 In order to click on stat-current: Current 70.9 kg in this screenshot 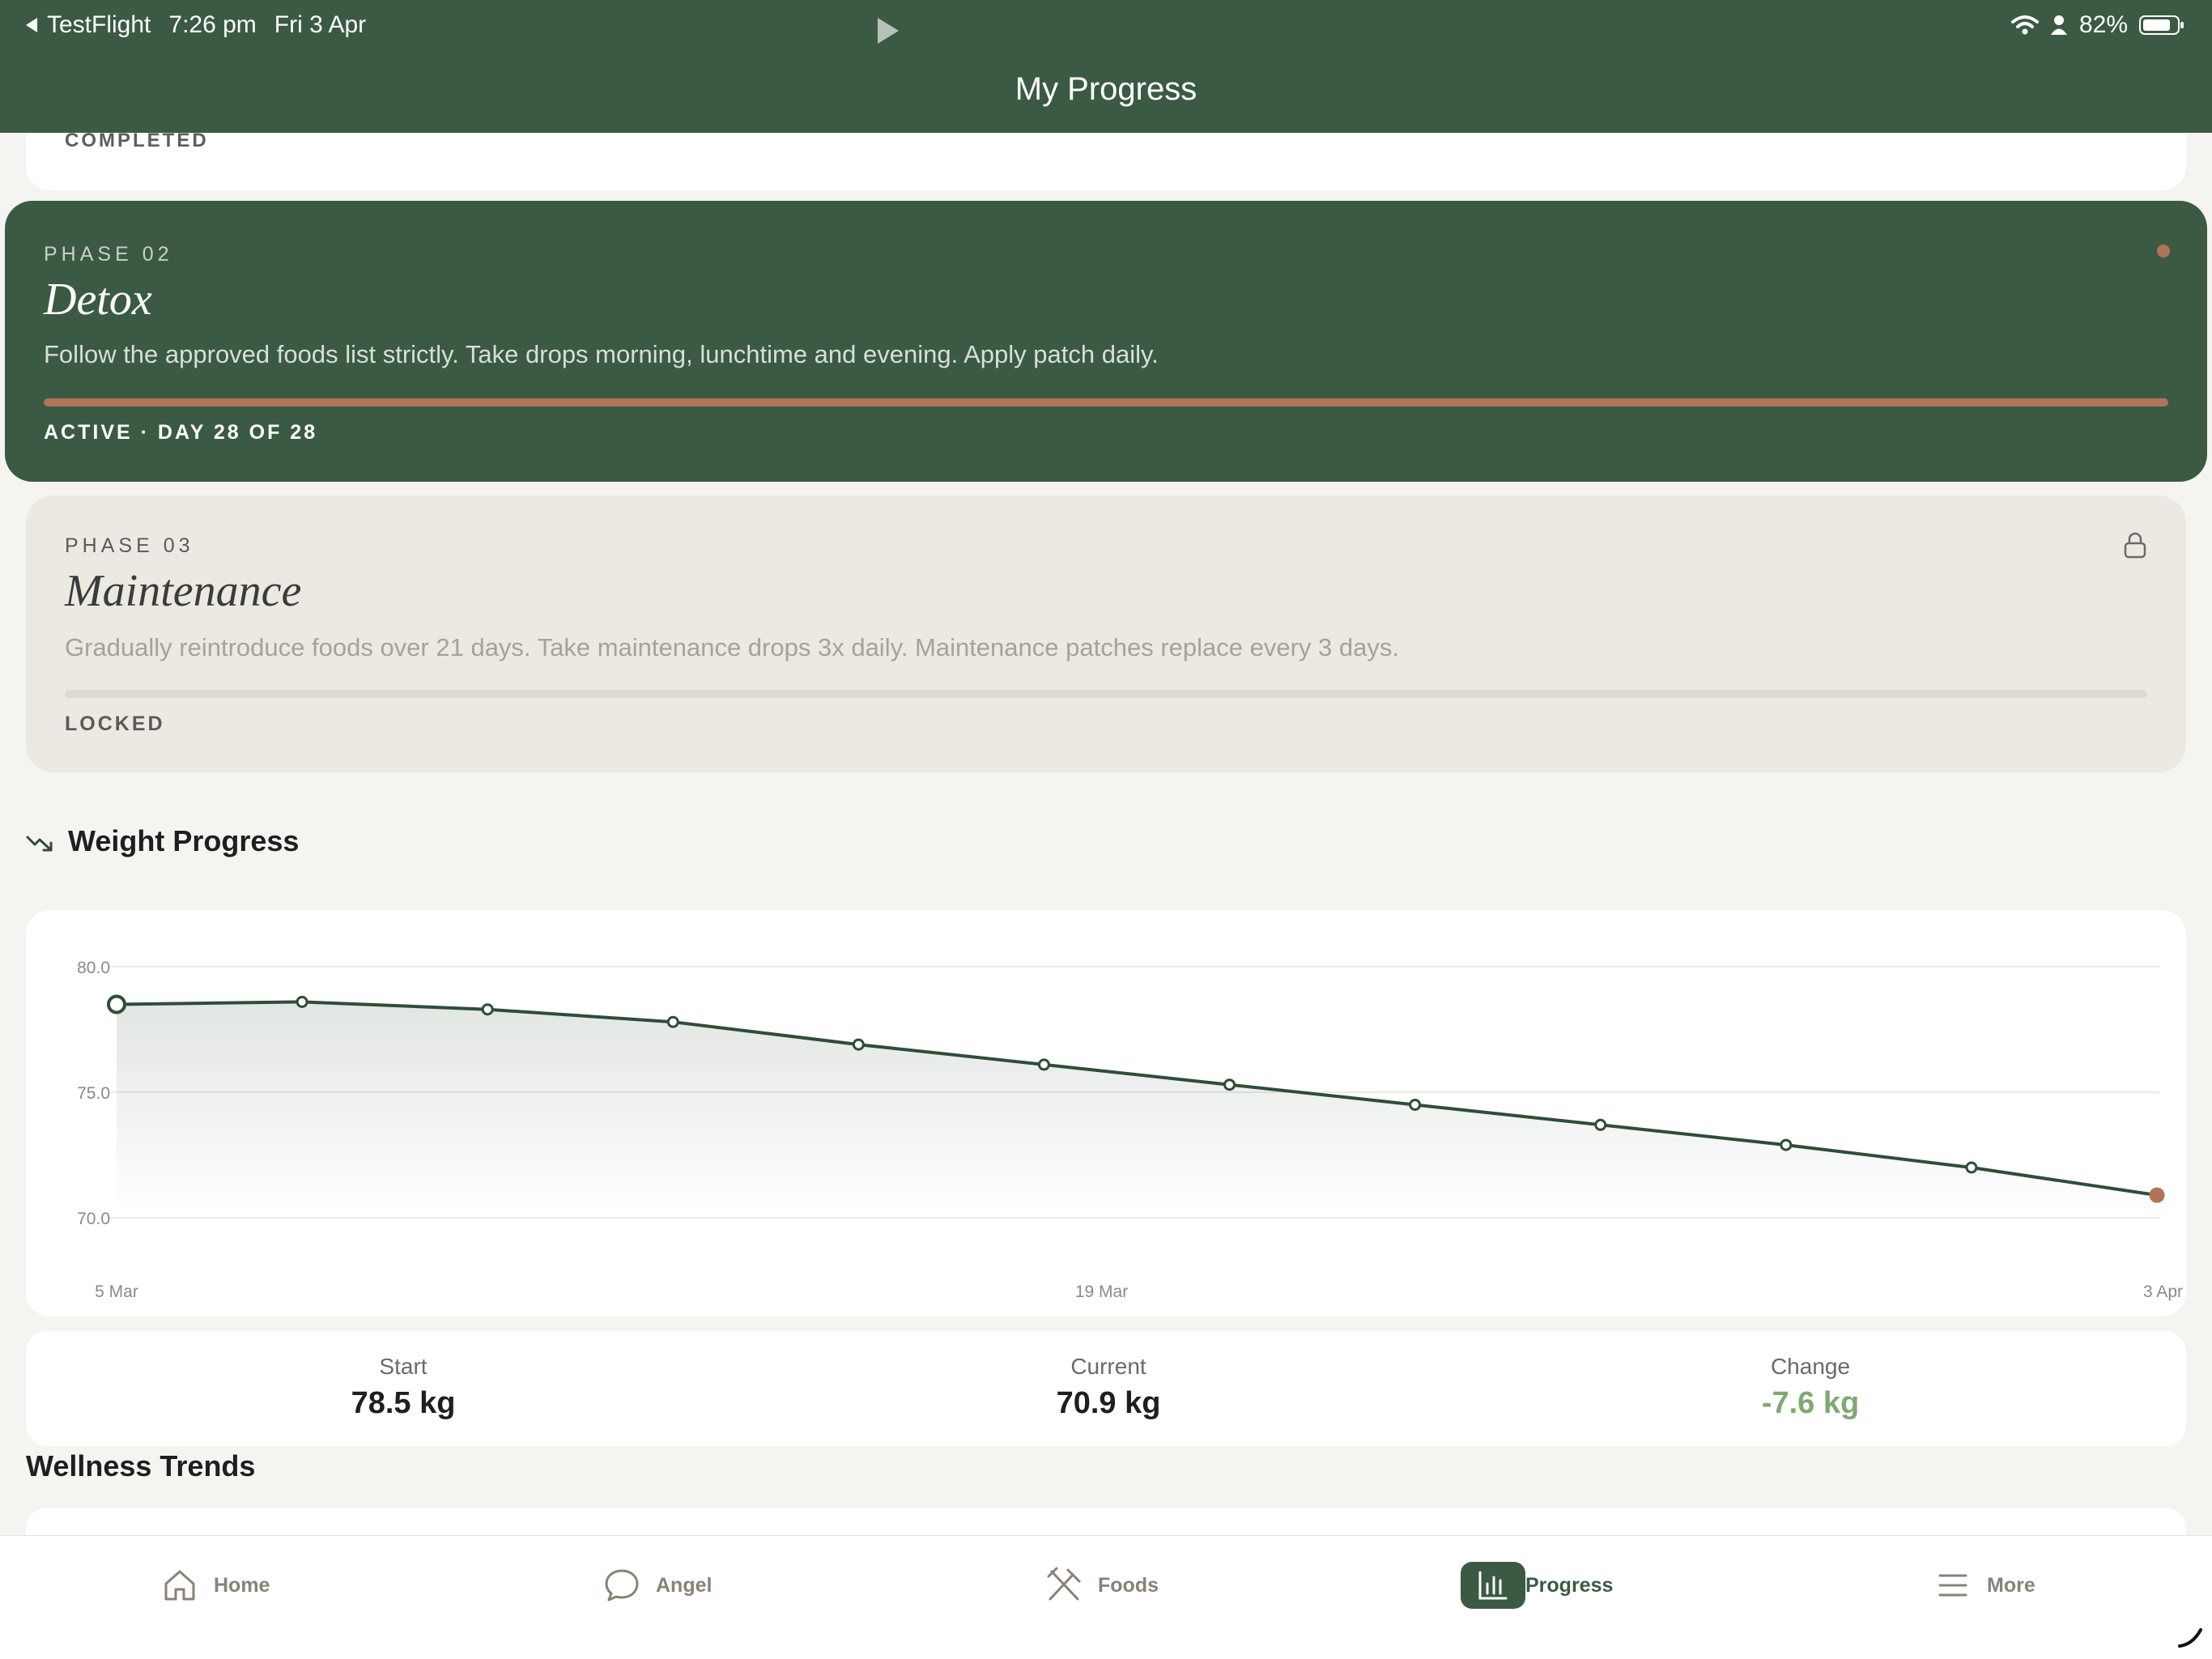, I will do `click(1108, 1388)`.